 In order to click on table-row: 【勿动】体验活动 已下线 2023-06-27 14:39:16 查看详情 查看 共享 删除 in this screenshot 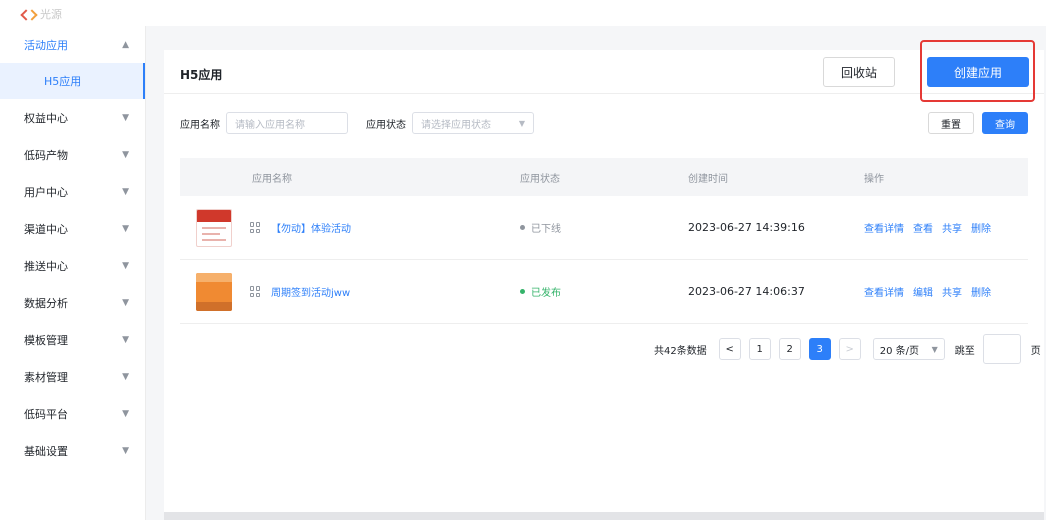, I will do `click(604, 228)`.